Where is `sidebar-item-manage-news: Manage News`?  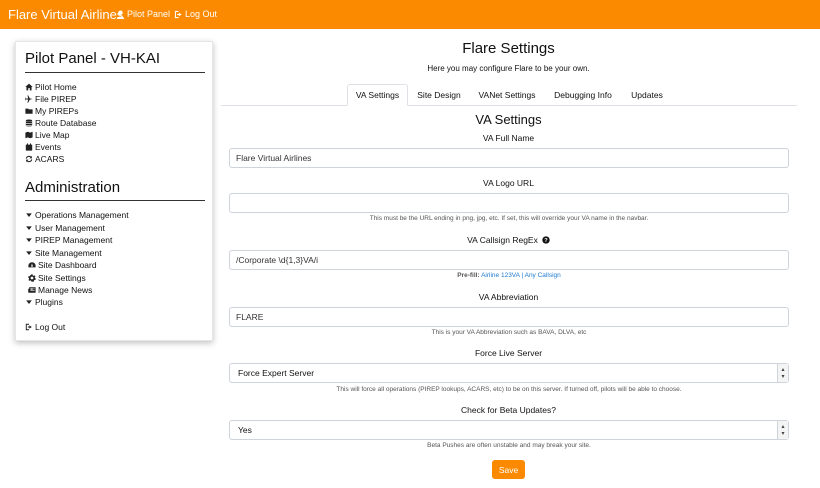 sidebar-item-manage-news: Manage News is located at coordinates (60, 290).